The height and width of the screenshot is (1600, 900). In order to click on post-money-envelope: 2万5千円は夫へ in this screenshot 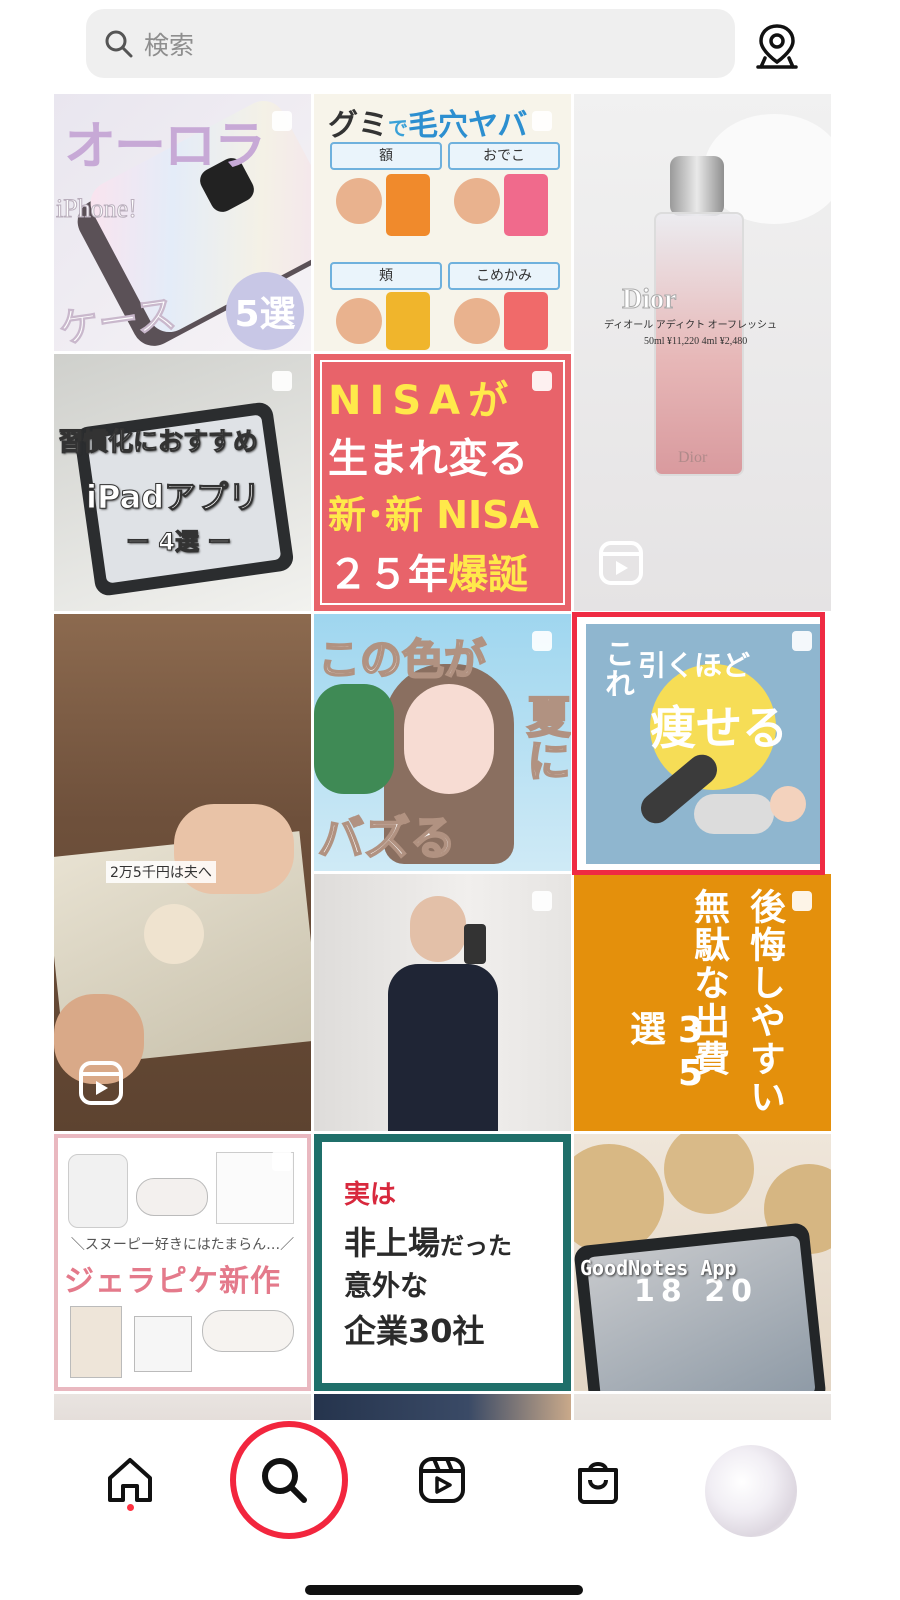, I will do `click(182, 872)`.